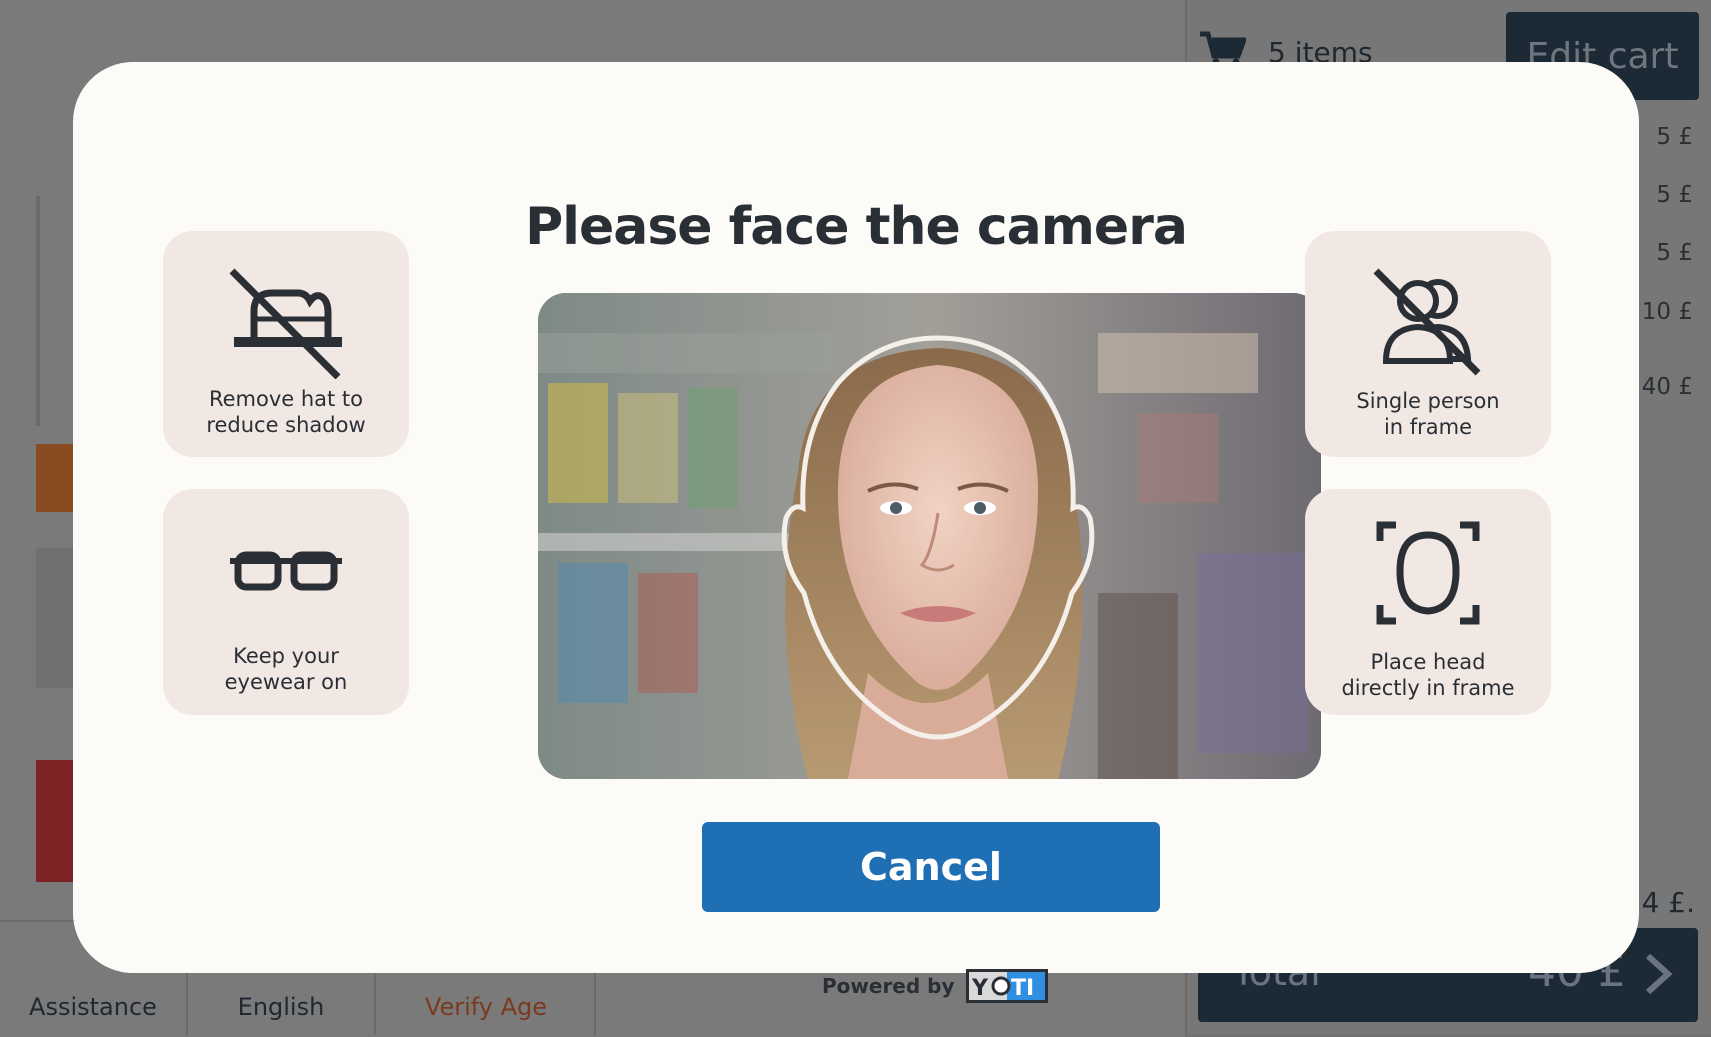 Image resolution: width=1711 pixels, height=1037 pixels. What do you see at coordinates (931, 867) in the screenshot?
I see `cancel-button: Cancel` at bounding box center [931, 867].